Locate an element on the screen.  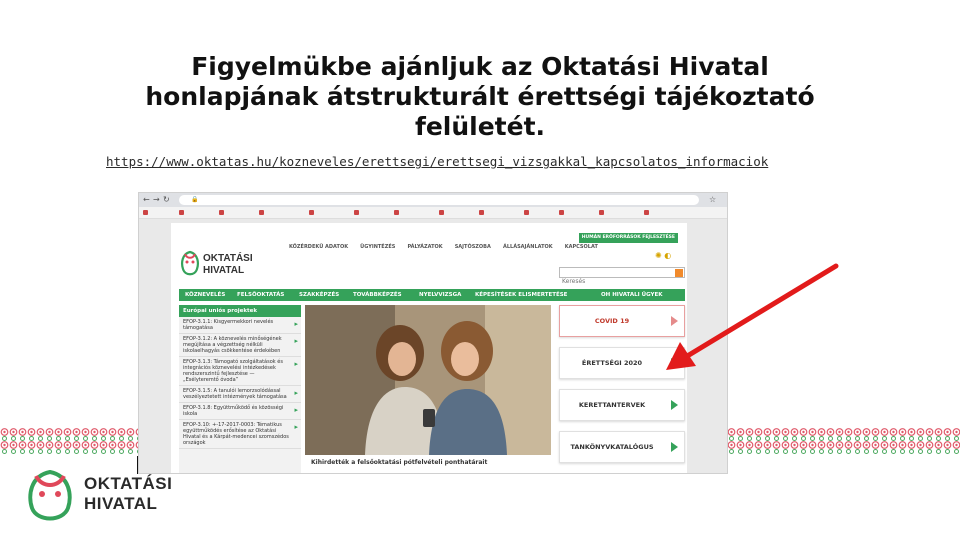
main-menu-item: KÉPESÍTÉSEK ELISMERTETÉSE is located at coordinates (521, 295).